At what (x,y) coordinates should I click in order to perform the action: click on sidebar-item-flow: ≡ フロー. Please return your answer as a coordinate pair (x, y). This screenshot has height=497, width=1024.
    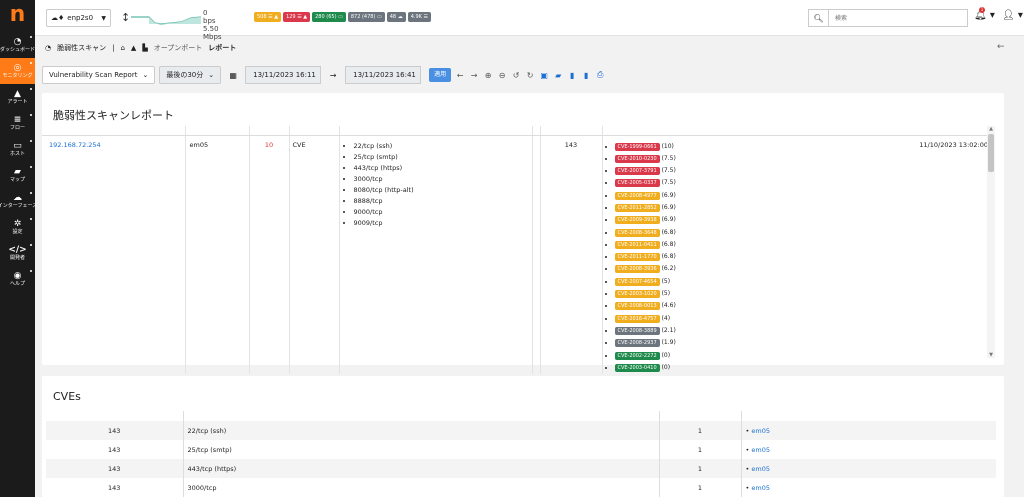
    Looking at the image, I should click on (17, 123).